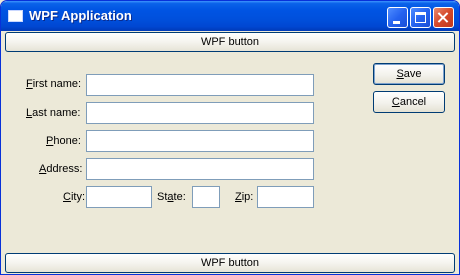 The height and width of the screenshot is (275, 460). I want to click on address-field, so click(200, 169).